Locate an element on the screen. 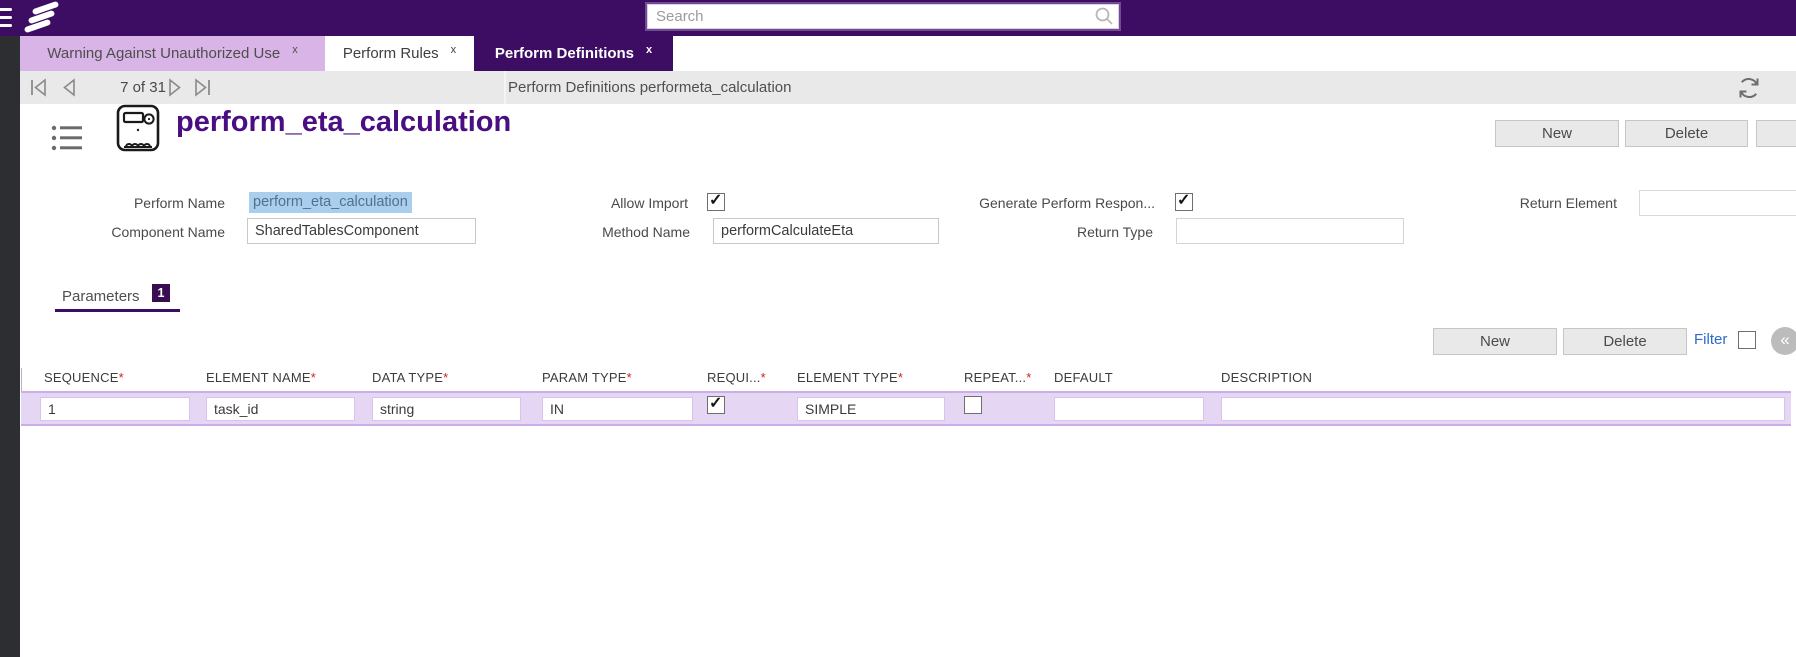 The height and width of the screenshot is (657, 1796). col-header-element-type: ELEMENT TYPE* is located at coordinates (850, 377).